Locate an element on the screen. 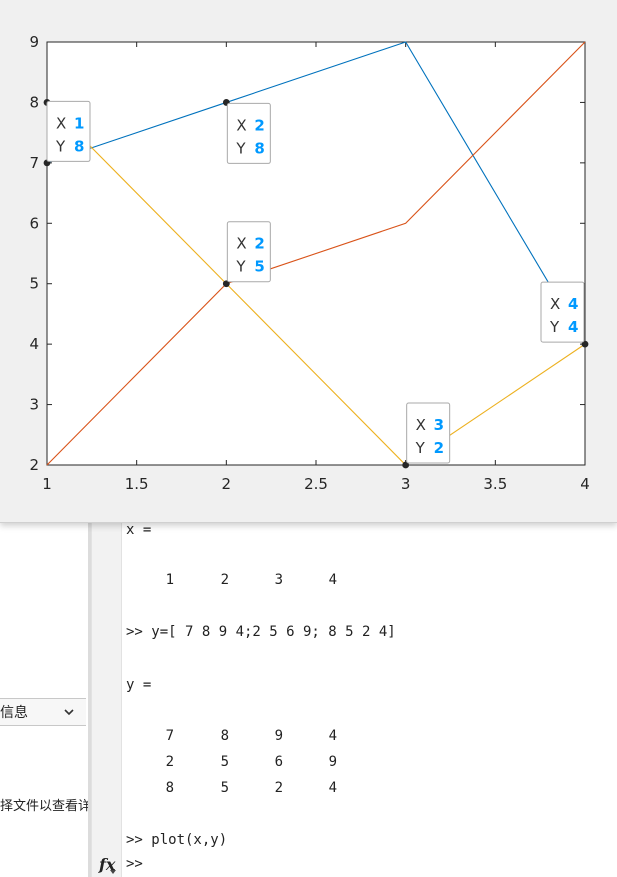 This screenshot has height=877, width=617. datatip: X 4Y 4 is located at coordinates (562, 312).